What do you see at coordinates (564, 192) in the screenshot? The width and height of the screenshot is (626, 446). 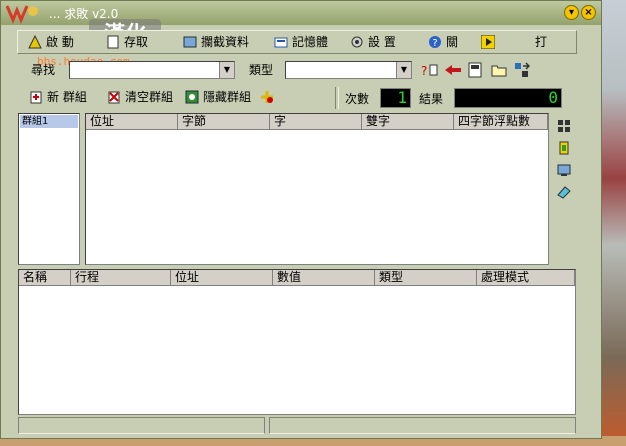 I see `eraser-icon` at bounding box center [564, 192].